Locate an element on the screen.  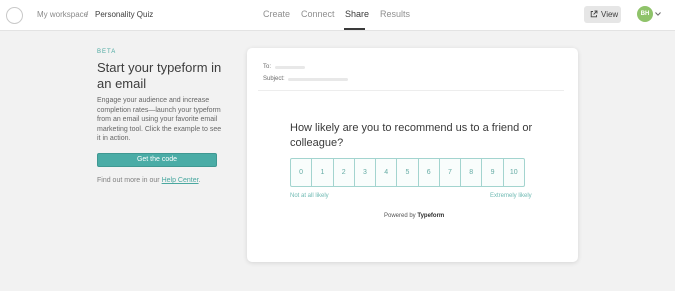
powered-by-prefix: Powered by is located at coordinates (401, 216).